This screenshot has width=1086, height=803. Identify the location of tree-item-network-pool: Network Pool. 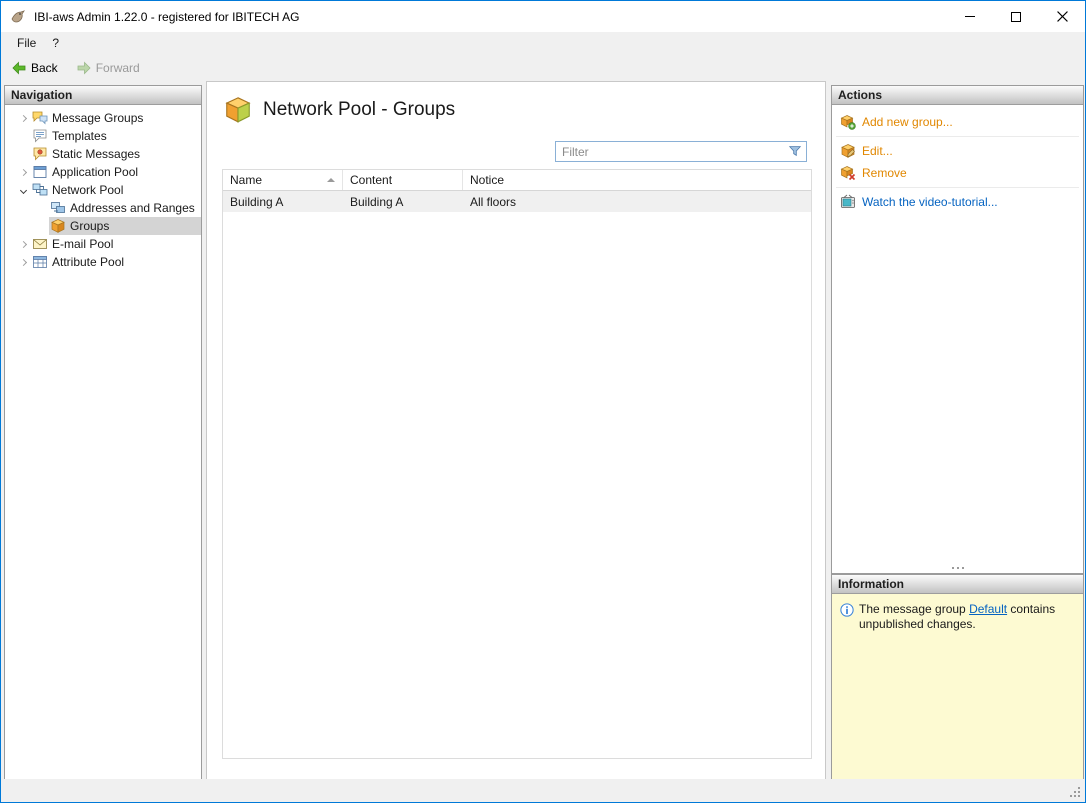
(103, 190).